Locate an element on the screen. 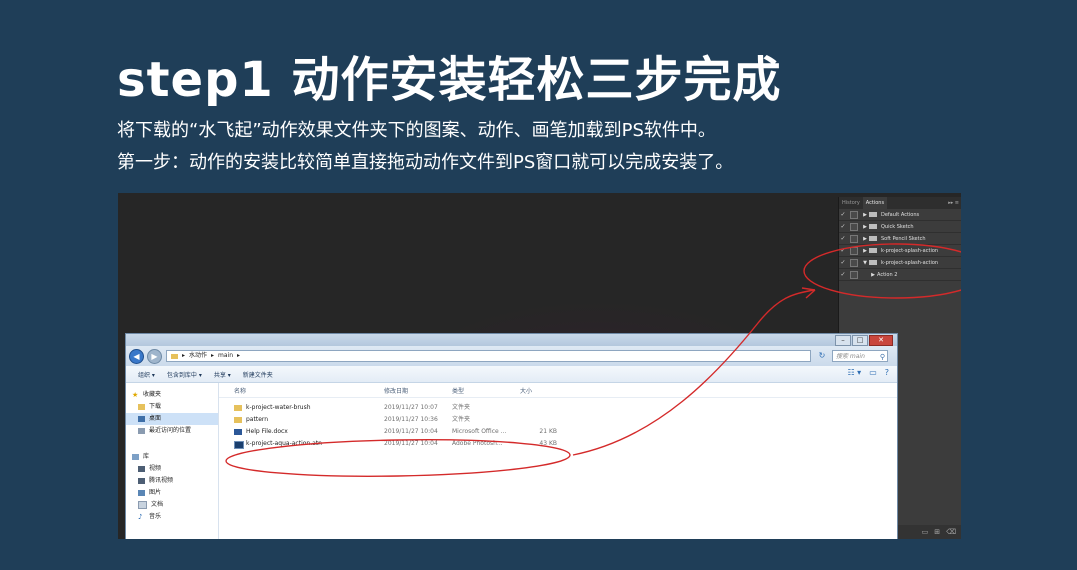 The height and width of the screenshot is (570, 1077). action-set-label: Default Actions is located at coordinates (900, 214).